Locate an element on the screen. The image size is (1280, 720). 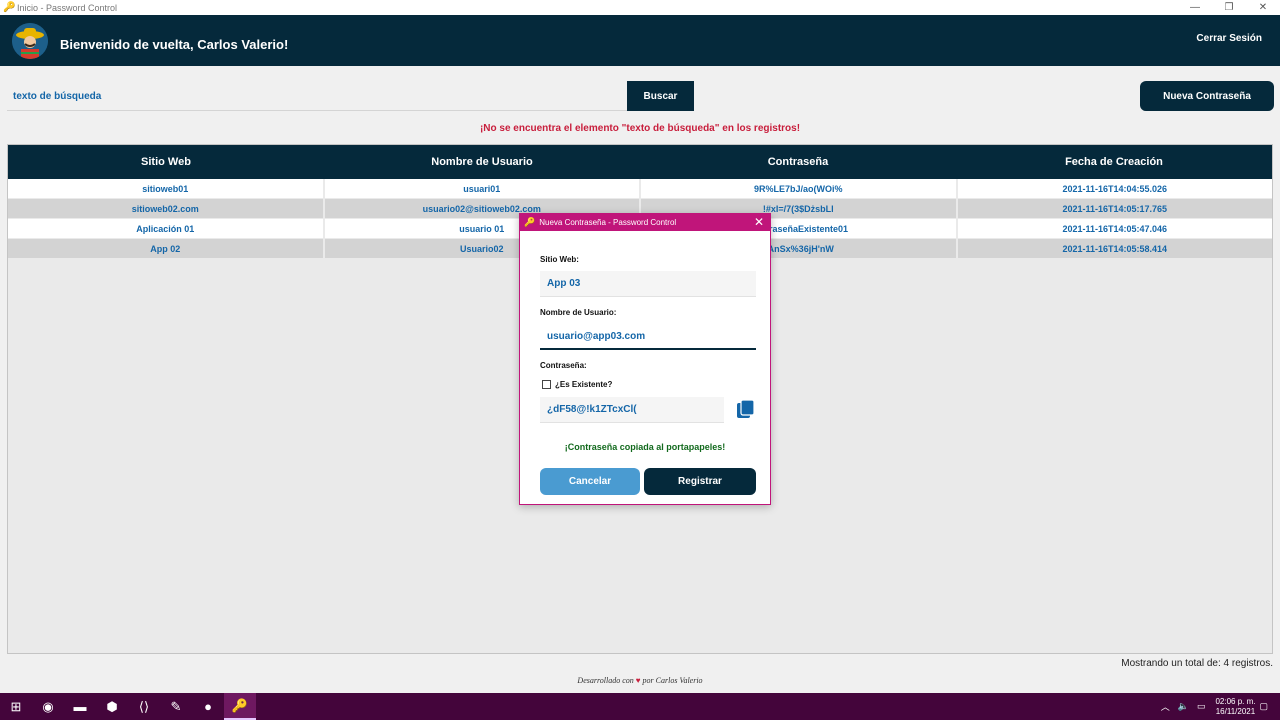
footer-prefix: Desarrollado con is located at coordinates (605, 680).